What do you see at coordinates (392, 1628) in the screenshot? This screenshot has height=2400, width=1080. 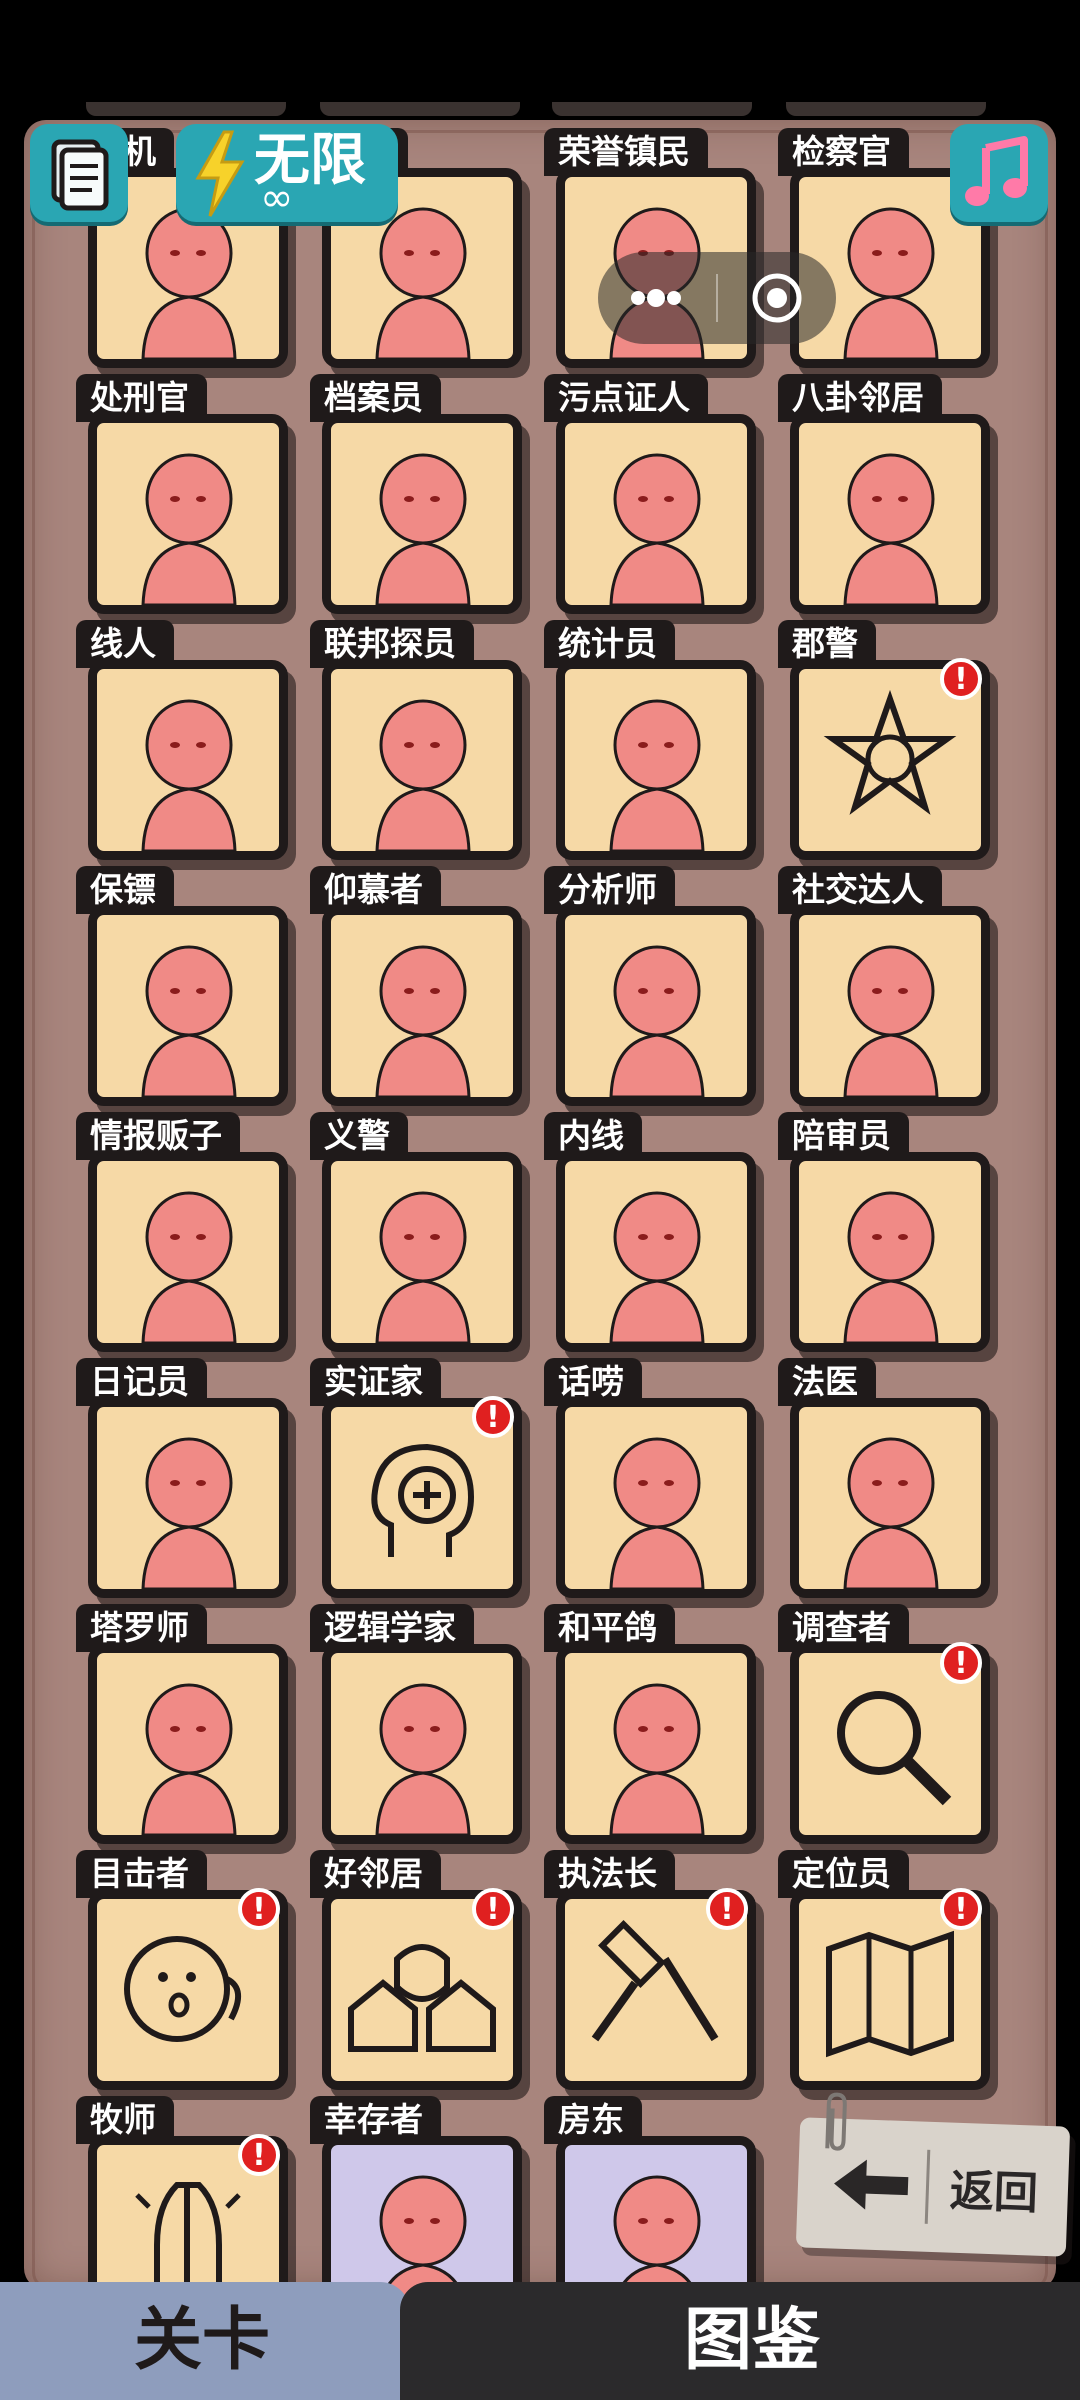 I see `role-card-label: 逻辑学家` at bounding box center [392, 1628].